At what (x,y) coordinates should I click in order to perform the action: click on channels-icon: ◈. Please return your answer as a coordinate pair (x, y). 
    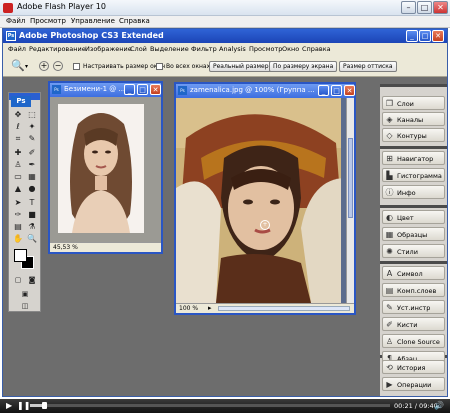
    Looking at the image, I should click on (389, 119).